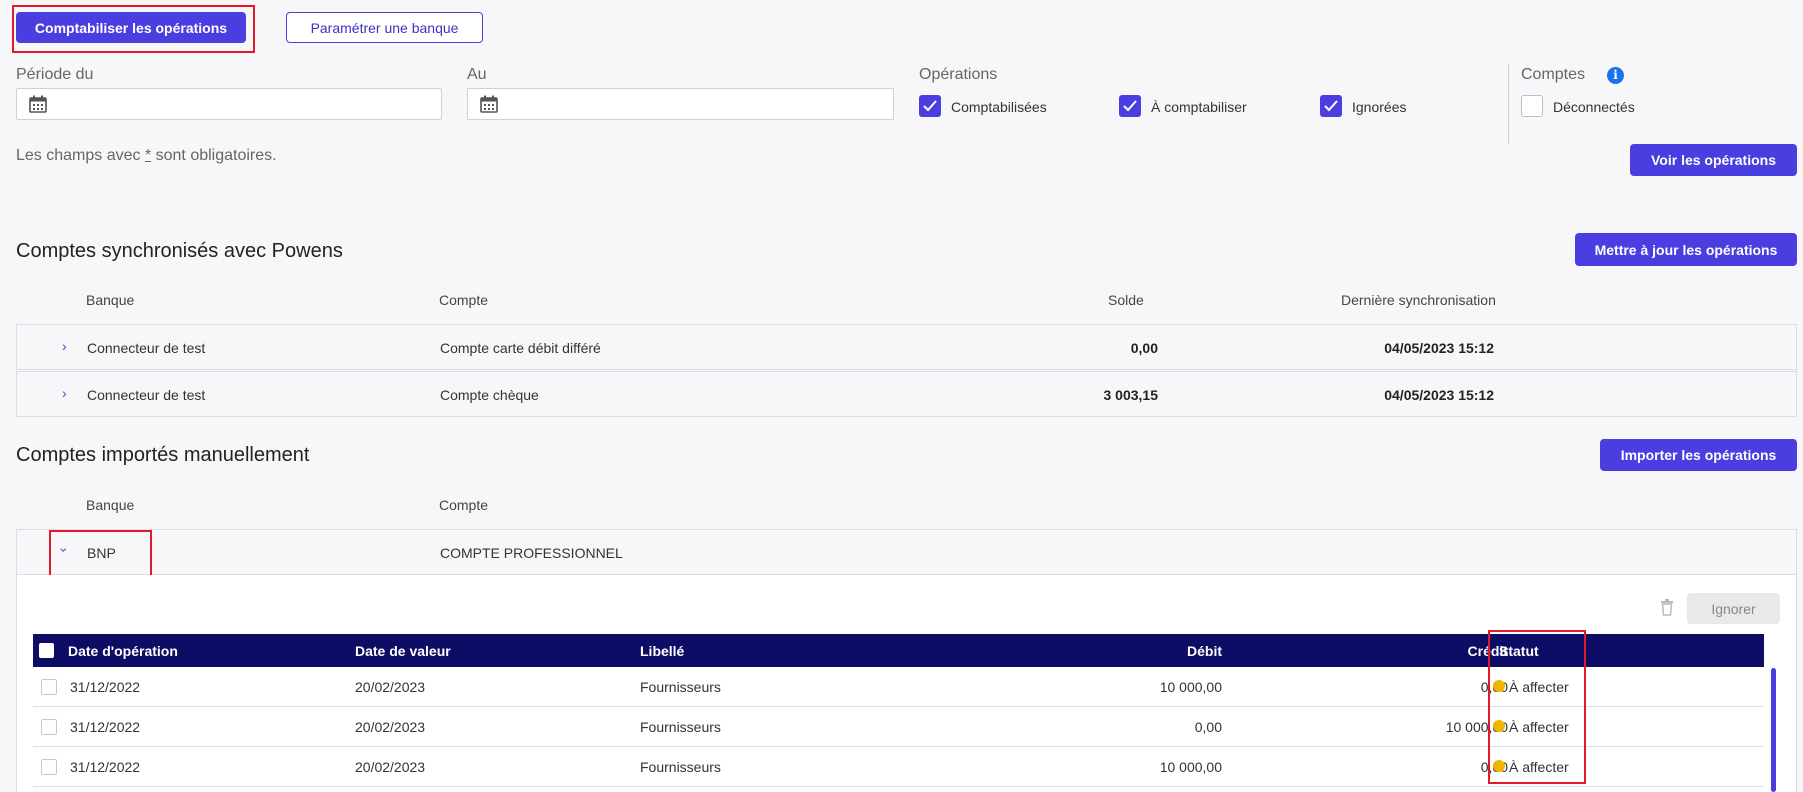  Describe the element at coordinates (1733, 608) in the screenshot. I see `ignore-button: Ignorer` at that location.